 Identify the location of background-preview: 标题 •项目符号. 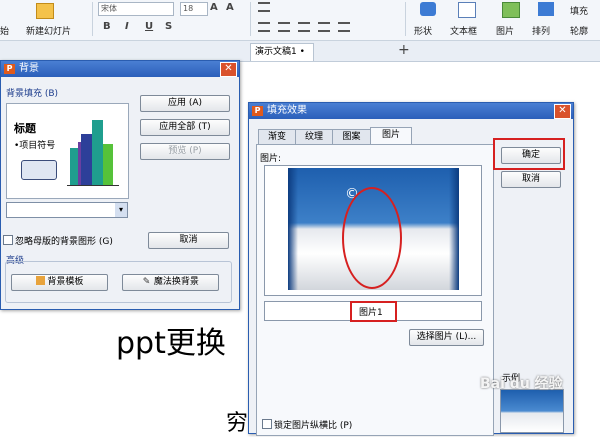
(67, 151).